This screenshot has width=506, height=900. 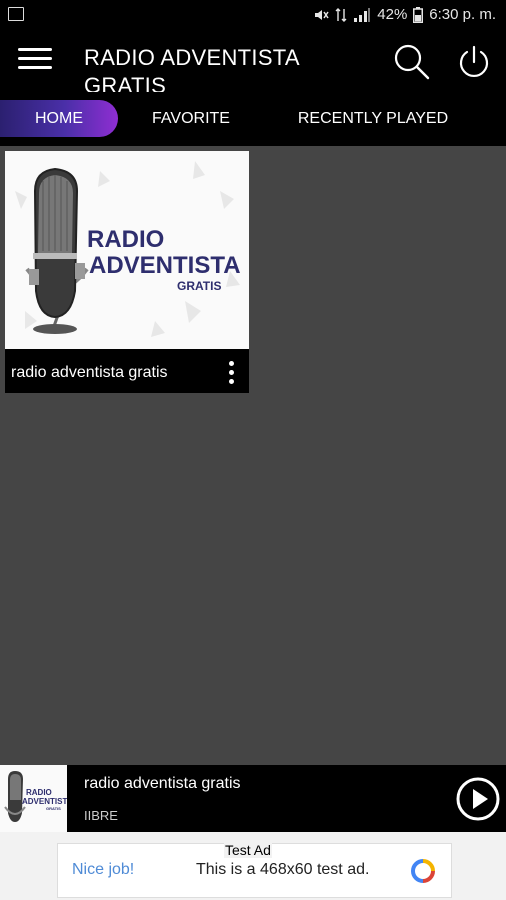 I want to click on app-bar: RADIO ADVENTISTA GRATIS, so click(x=253, y=61).